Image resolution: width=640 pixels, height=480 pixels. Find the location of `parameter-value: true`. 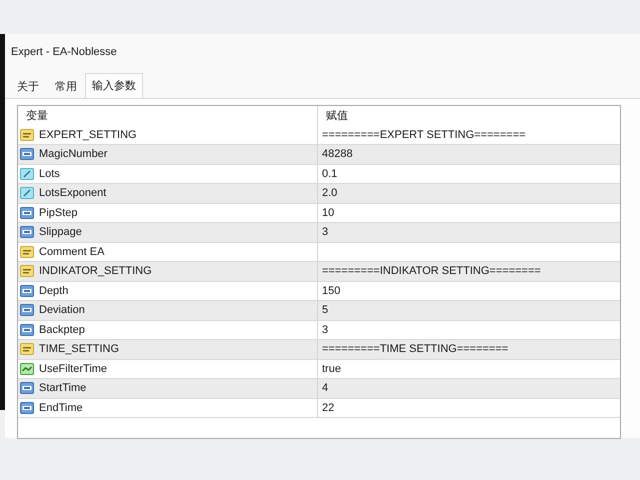

parameter-value: true is located at coordinates (331, 368).